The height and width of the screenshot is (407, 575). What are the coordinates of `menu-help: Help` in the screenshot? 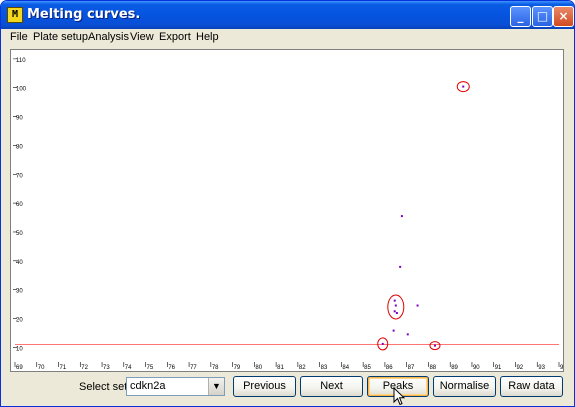 It's located at (207, 37).